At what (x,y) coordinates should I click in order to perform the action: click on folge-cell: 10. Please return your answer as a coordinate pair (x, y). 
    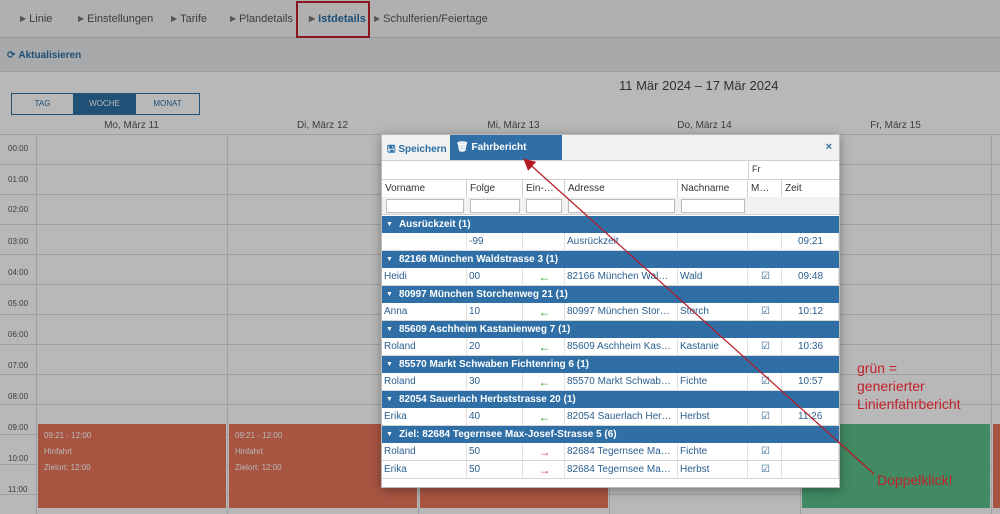
    Looking at the image, I should click on (495, 312).